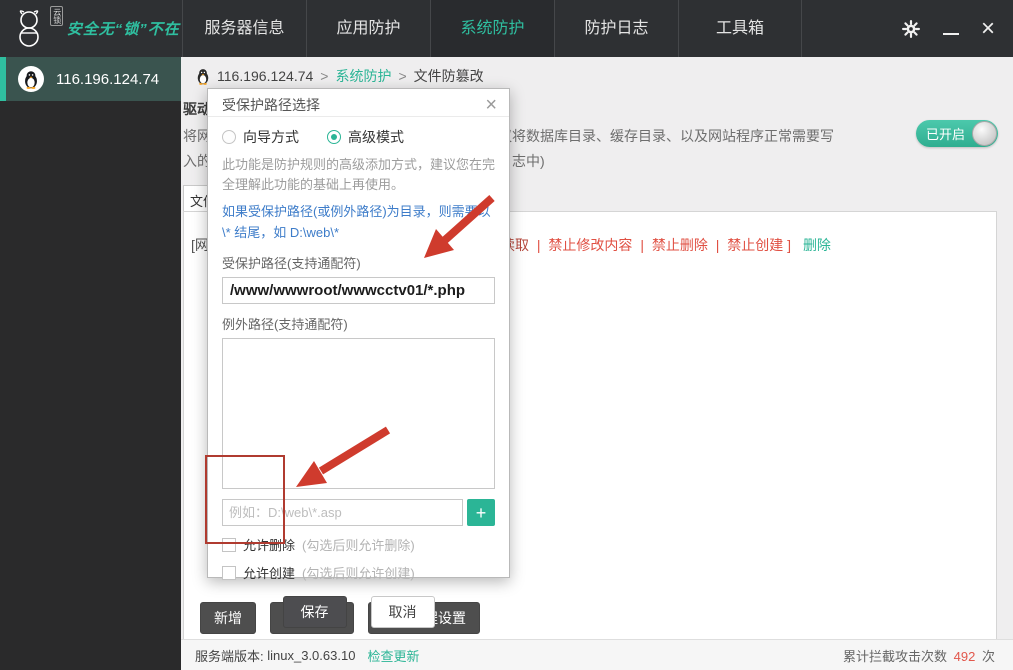 The image size is (1013, 670). Describe the element at coordinates (368, 28) in the screenshot. I see `tab-app-protection: 应用防护` at that location.